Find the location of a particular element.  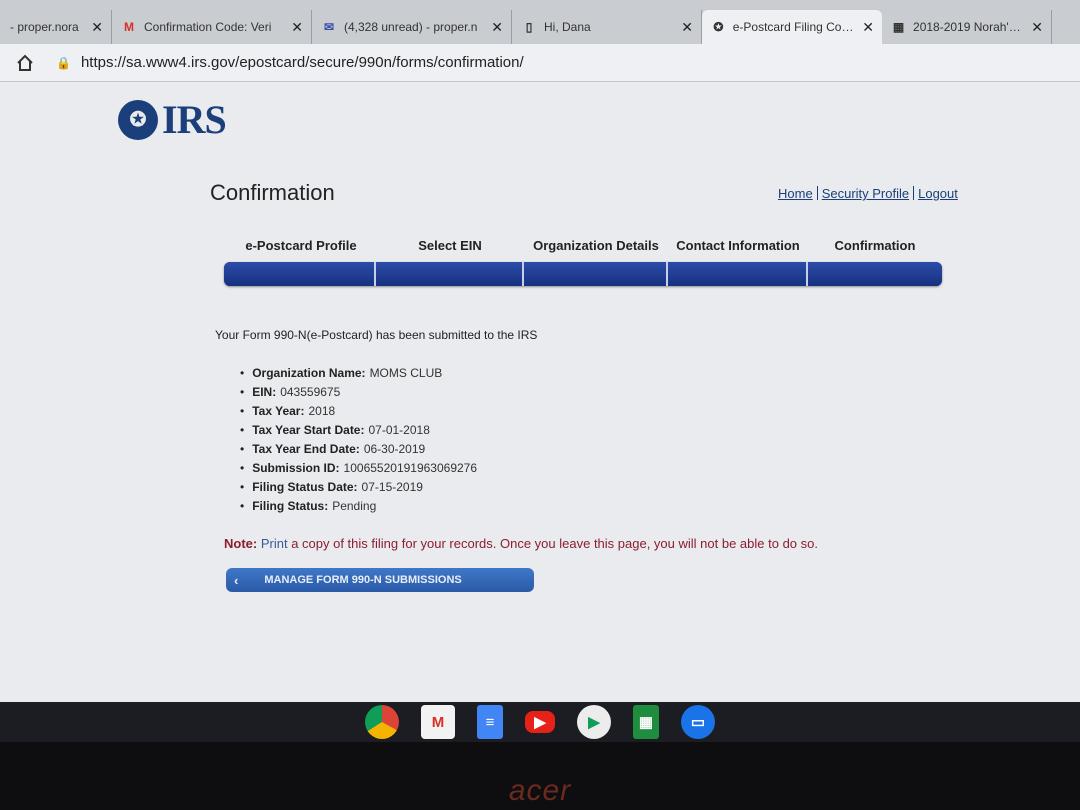

list-item: Tax Year:2018 is located at coordinates (358, 411).